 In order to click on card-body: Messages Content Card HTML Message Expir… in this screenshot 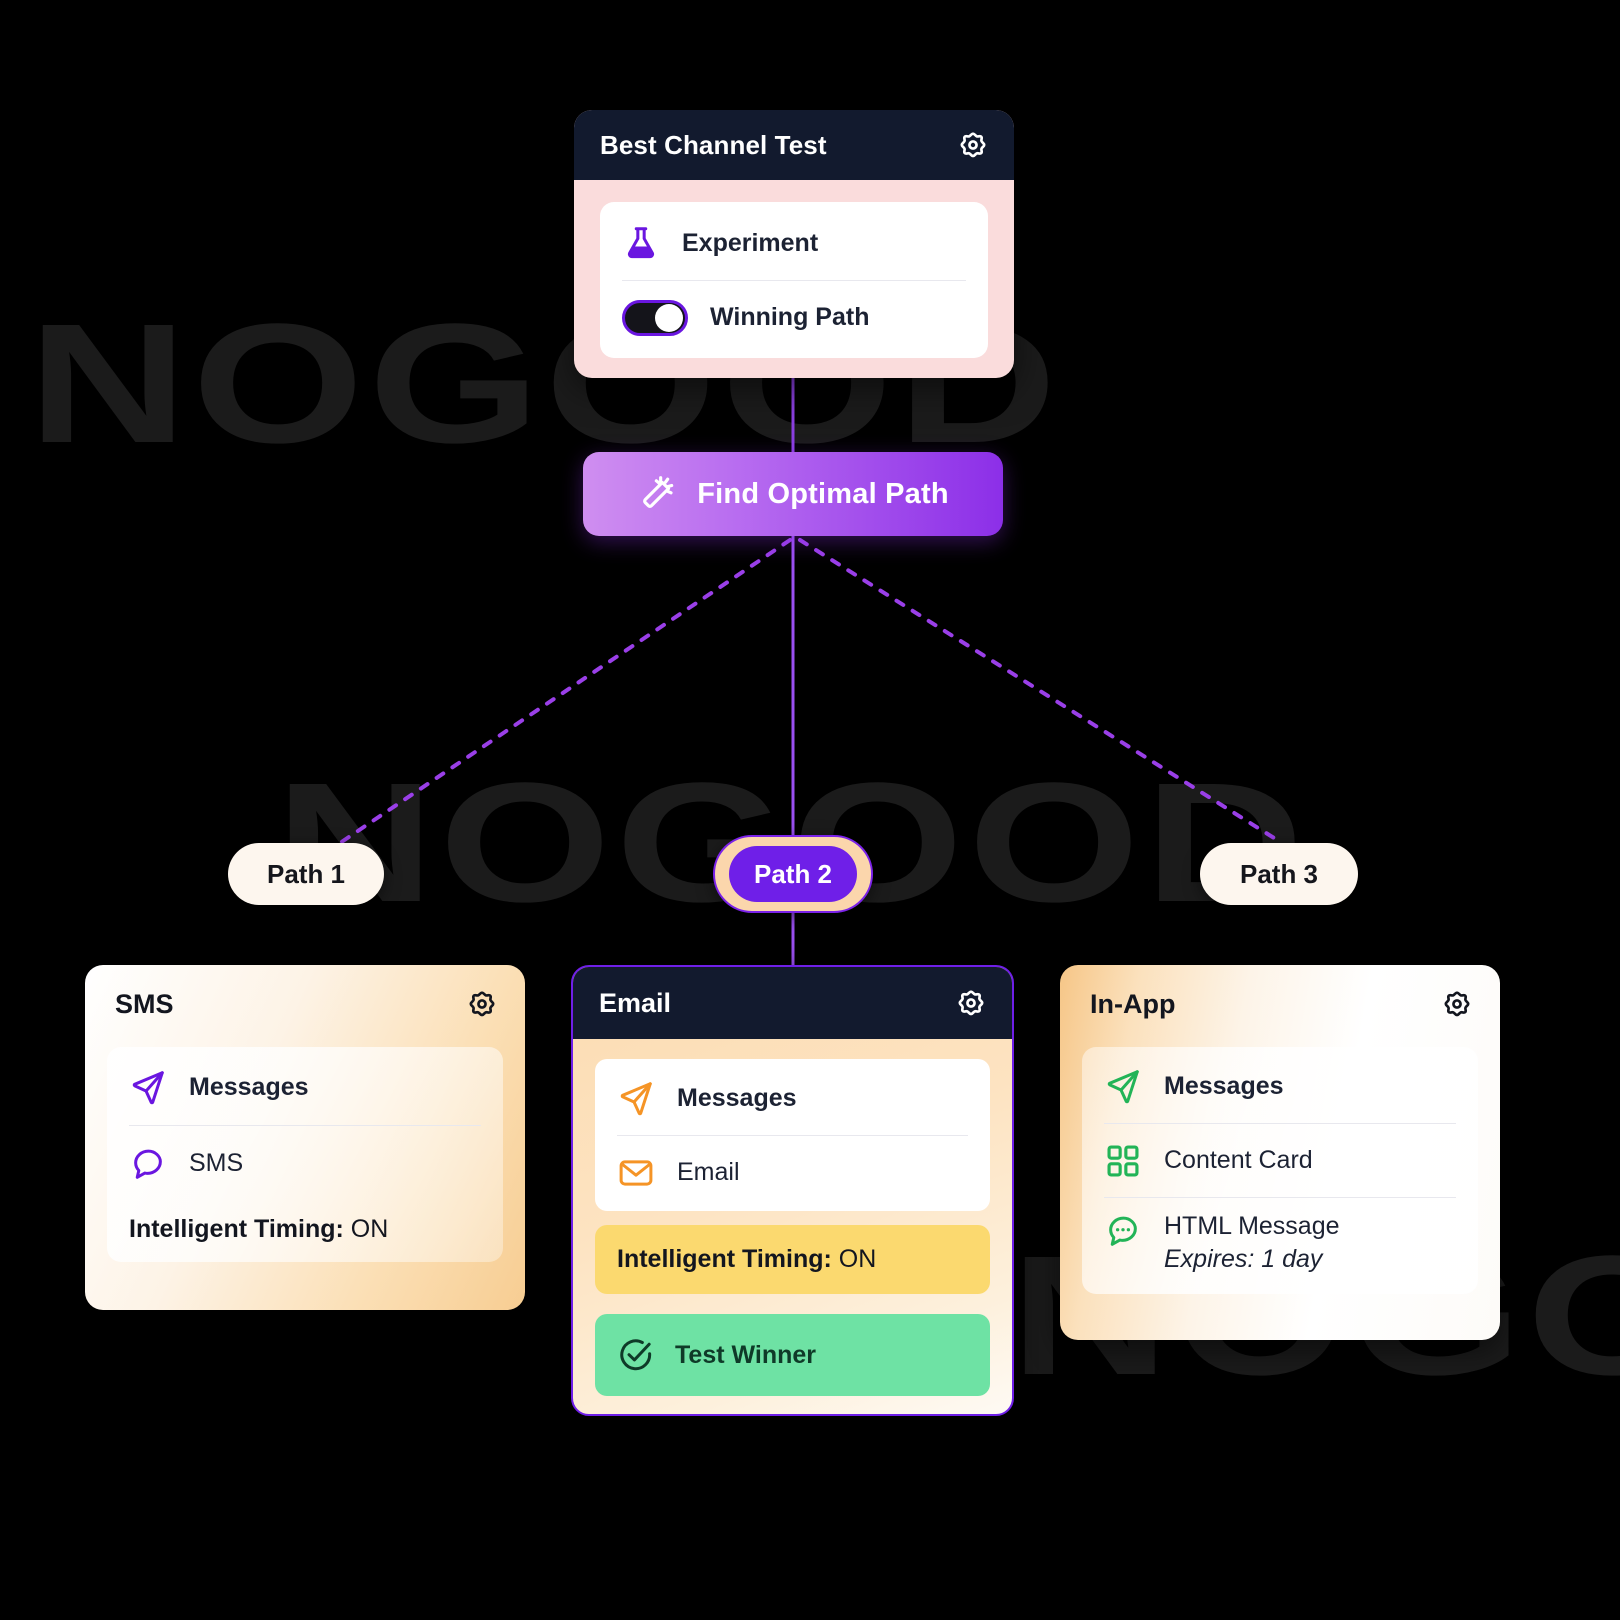, I will do `click(1280, 1179)`.